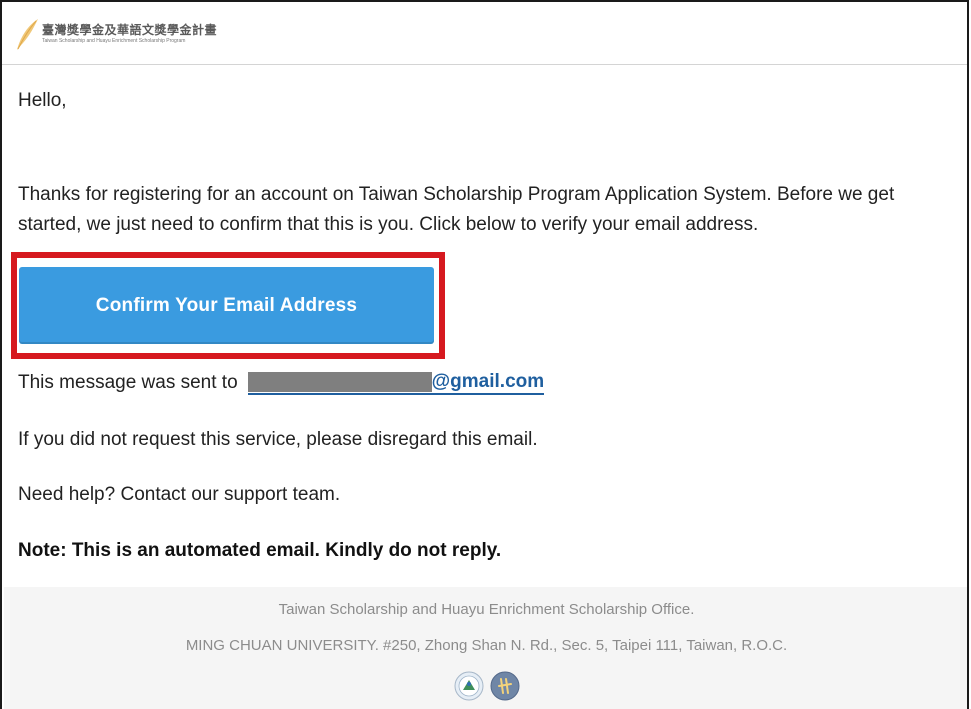  Describe the element at coordinates (42, 100) in the screenshot. I see `greeting-text: Hello,` at that location.